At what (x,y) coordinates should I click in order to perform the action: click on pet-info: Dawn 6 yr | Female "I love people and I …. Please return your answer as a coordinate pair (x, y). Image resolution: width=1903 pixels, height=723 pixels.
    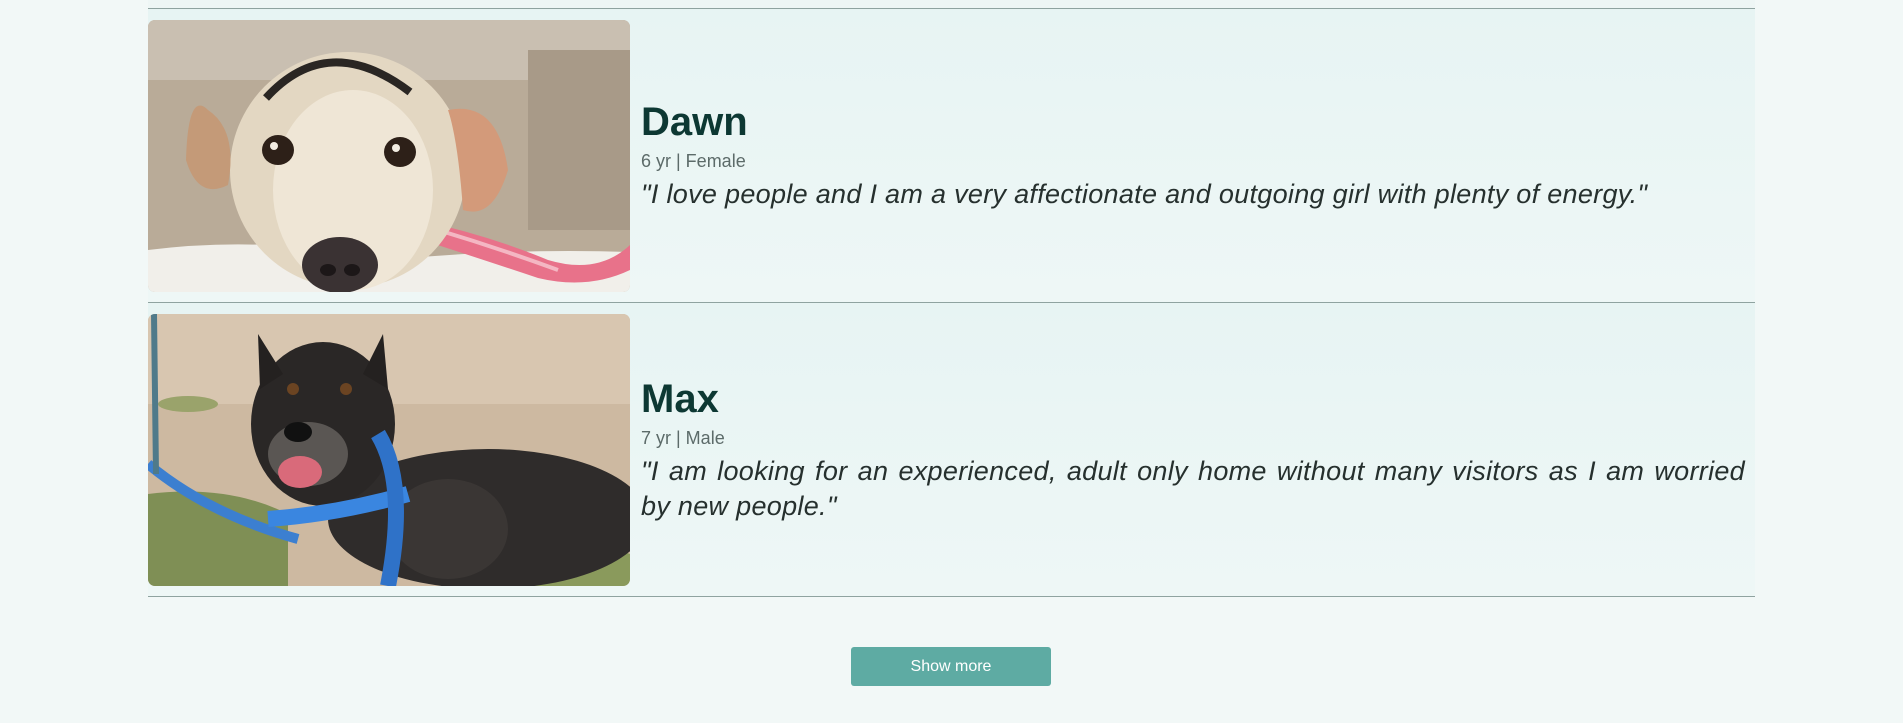
    Looking at the image, I should click on (1192, 155).